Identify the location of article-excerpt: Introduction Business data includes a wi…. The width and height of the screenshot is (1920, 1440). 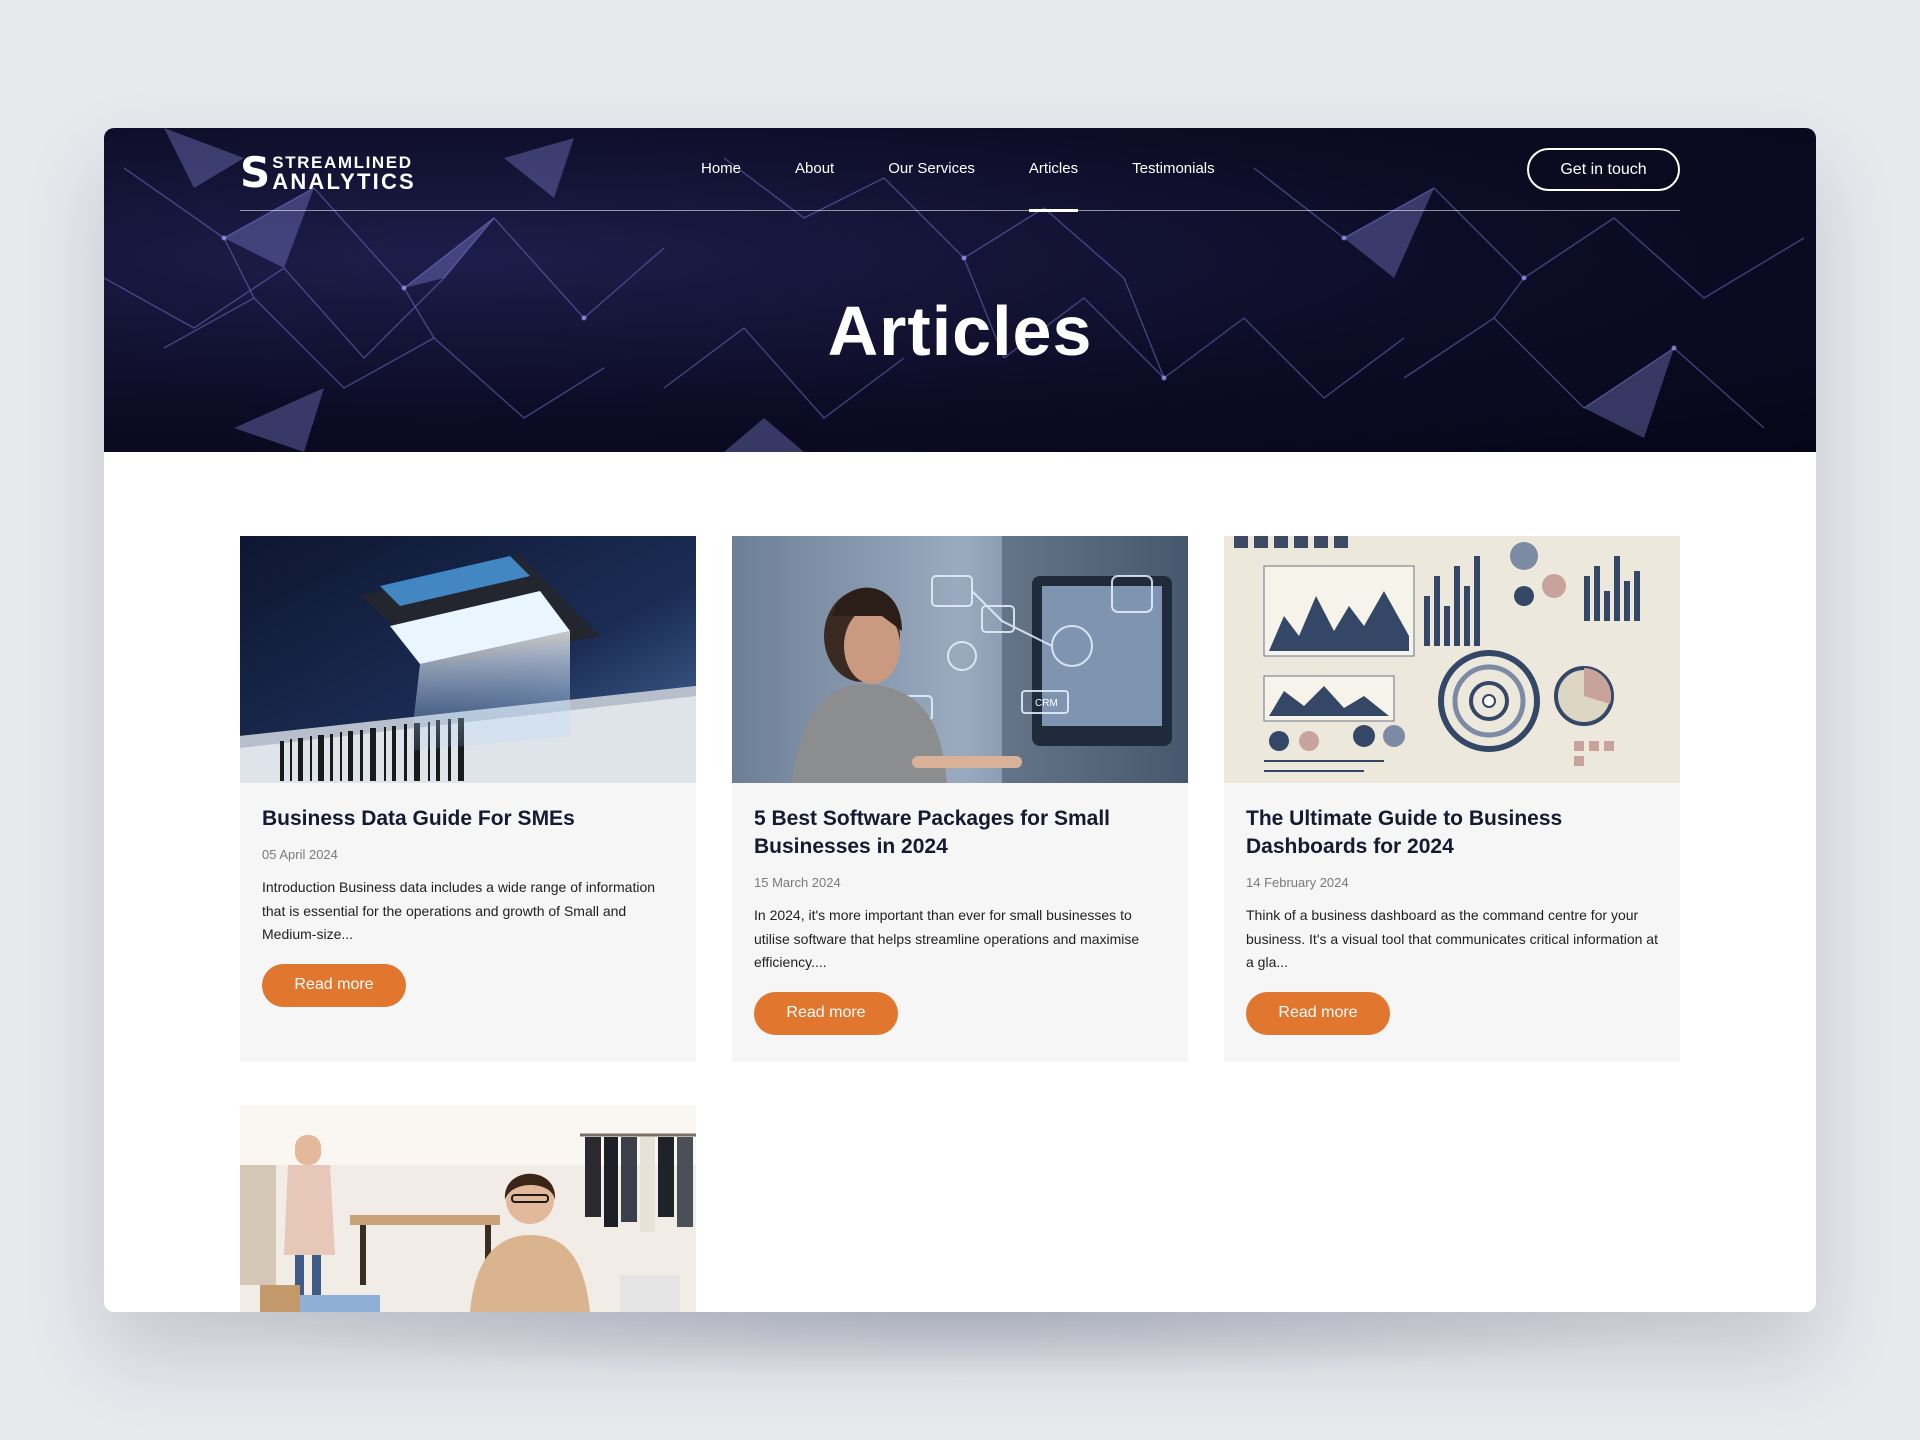
(459, 910).